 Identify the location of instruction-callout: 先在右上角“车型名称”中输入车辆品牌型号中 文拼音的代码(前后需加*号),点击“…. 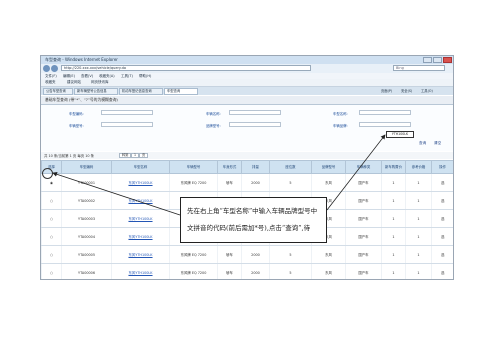
(253, 220).